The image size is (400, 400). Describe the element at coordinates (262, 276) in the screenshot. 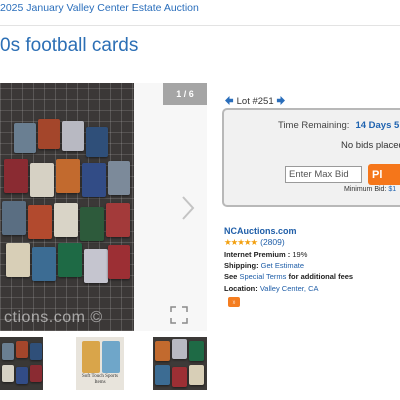

I see `special-terms-link: Special Terms` at that location.